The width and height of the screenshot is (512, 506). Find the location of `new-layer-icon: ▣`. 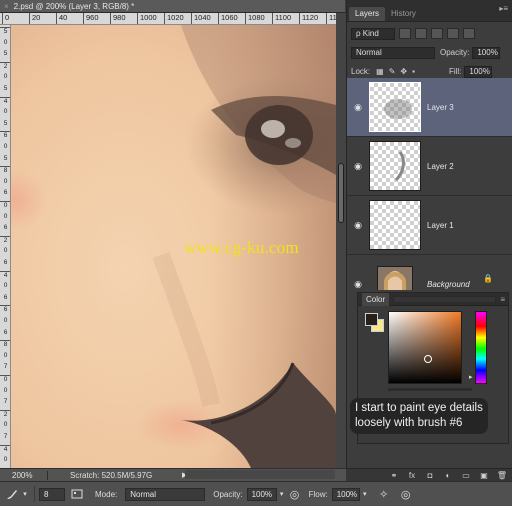

new-layer-icon: ▣ is located at coordinates (484, 475).